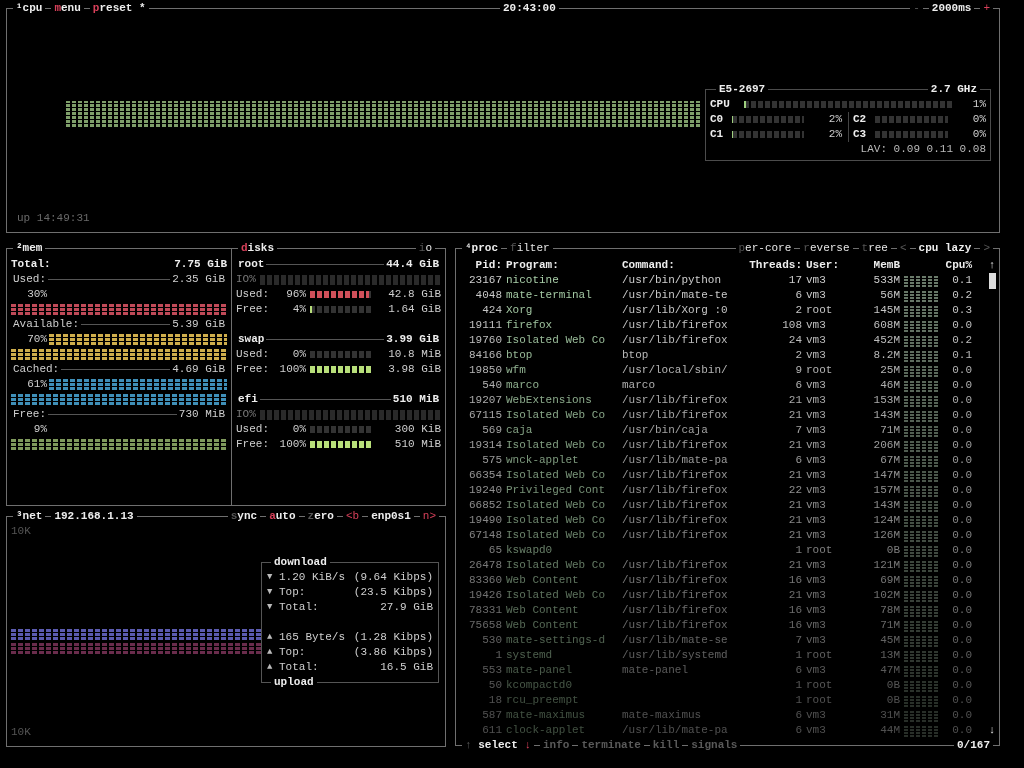 This screenshot has width=1024, height=768. I want to click on stat-label: 1.20 KiB/s, so click(312, 577).